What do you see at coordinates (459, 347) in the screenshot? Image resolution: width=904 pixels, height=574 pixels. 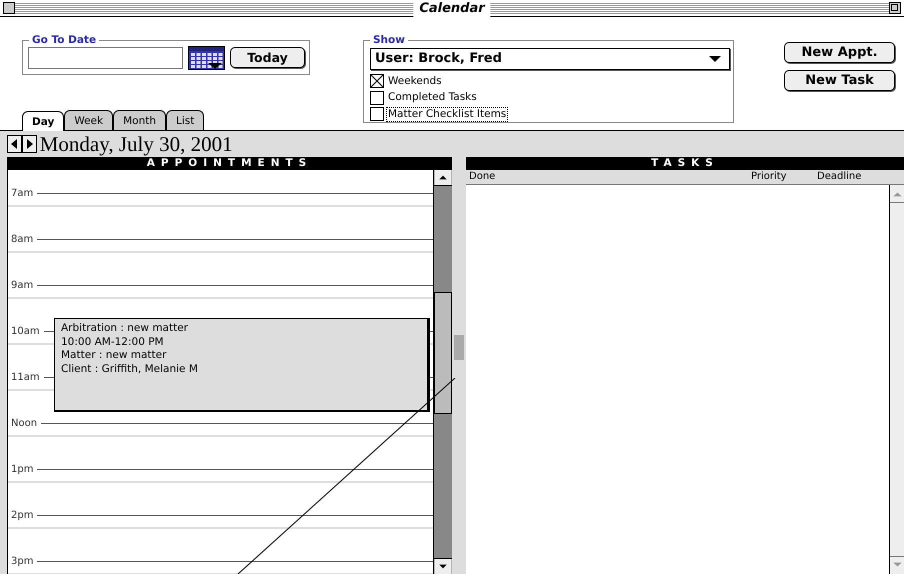 I see `splitter-grip-icon` at bounding box center [459, 347].